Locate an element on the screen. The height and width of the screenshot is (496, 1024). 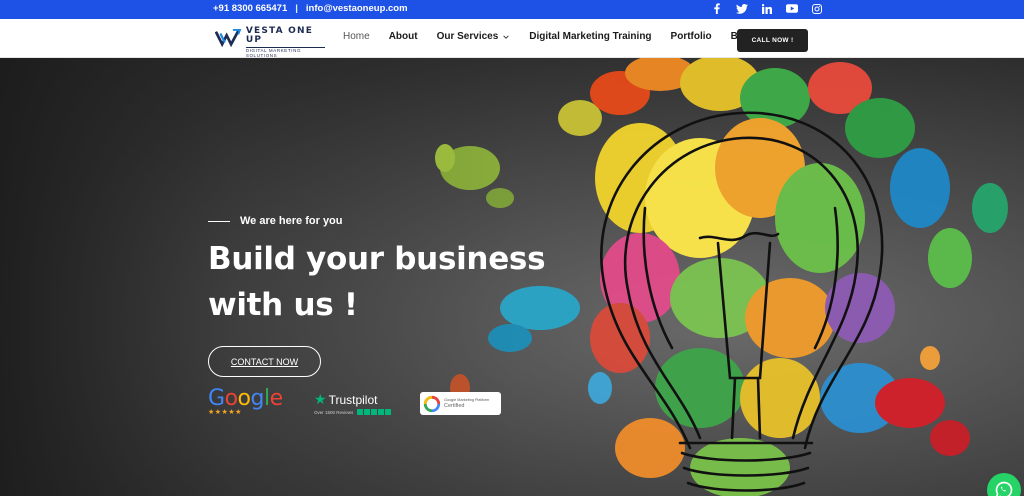
youtube-icon is located at coordinates (791, 8).